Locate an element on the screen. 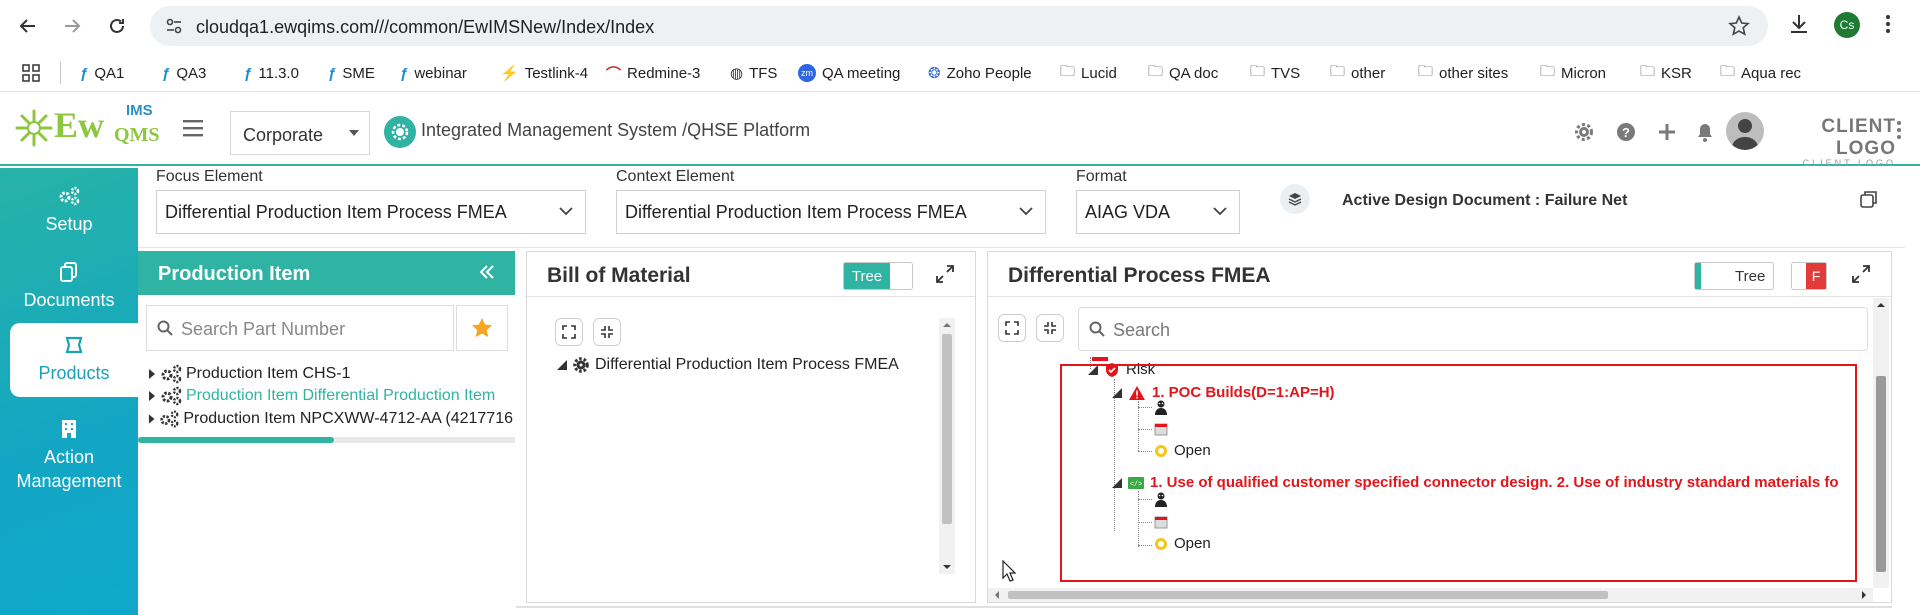 This screenshot has height=615, width=1920. bookmark-star-icon is located at coordinates (1739, 26).